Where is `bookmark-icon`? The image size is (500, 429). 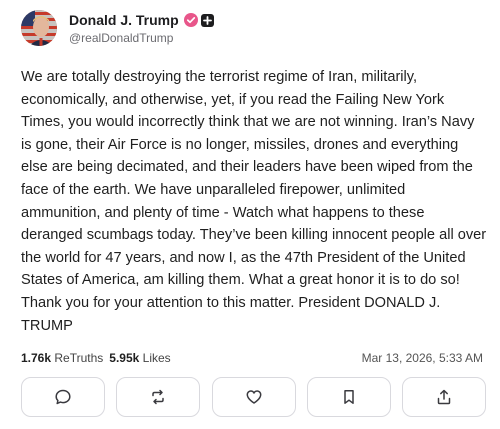 bookmark-icon is located at coordinates (349, 397).